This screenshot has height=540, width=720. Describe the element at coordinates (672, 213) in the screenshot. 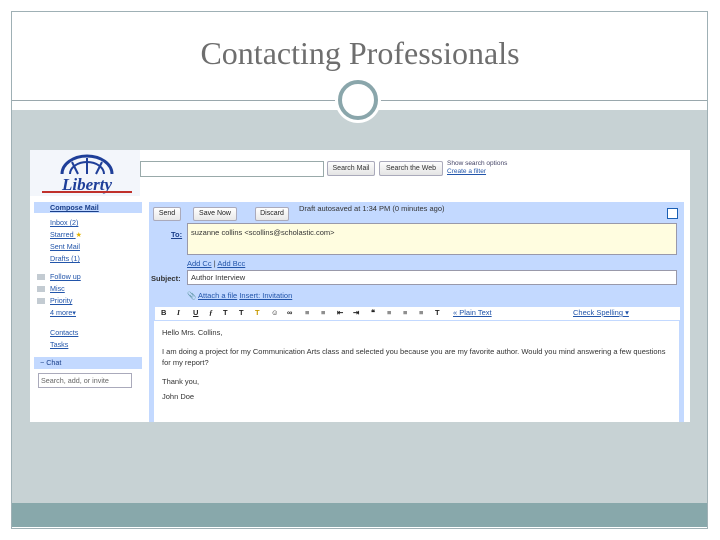

I see `pop-out-icon` at that location.